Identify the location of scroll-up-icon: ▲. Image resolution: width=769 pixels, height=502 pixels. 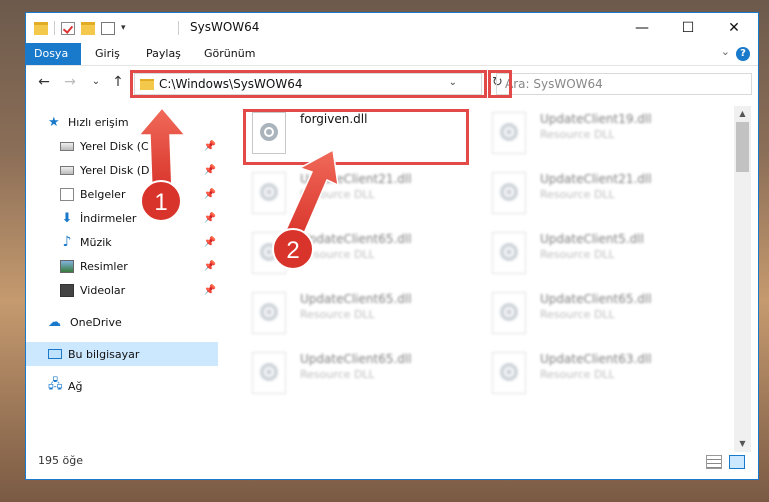
(742, 114).